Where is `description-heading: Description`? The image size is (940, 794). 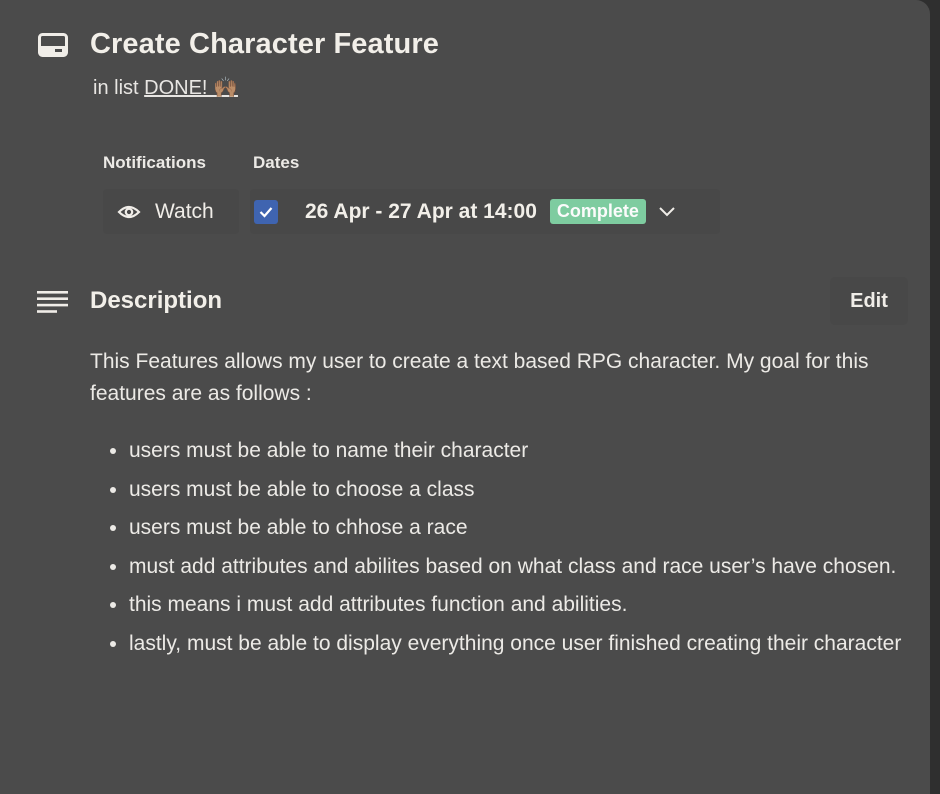
description-heading: Description is located at coordinates (156, 300).